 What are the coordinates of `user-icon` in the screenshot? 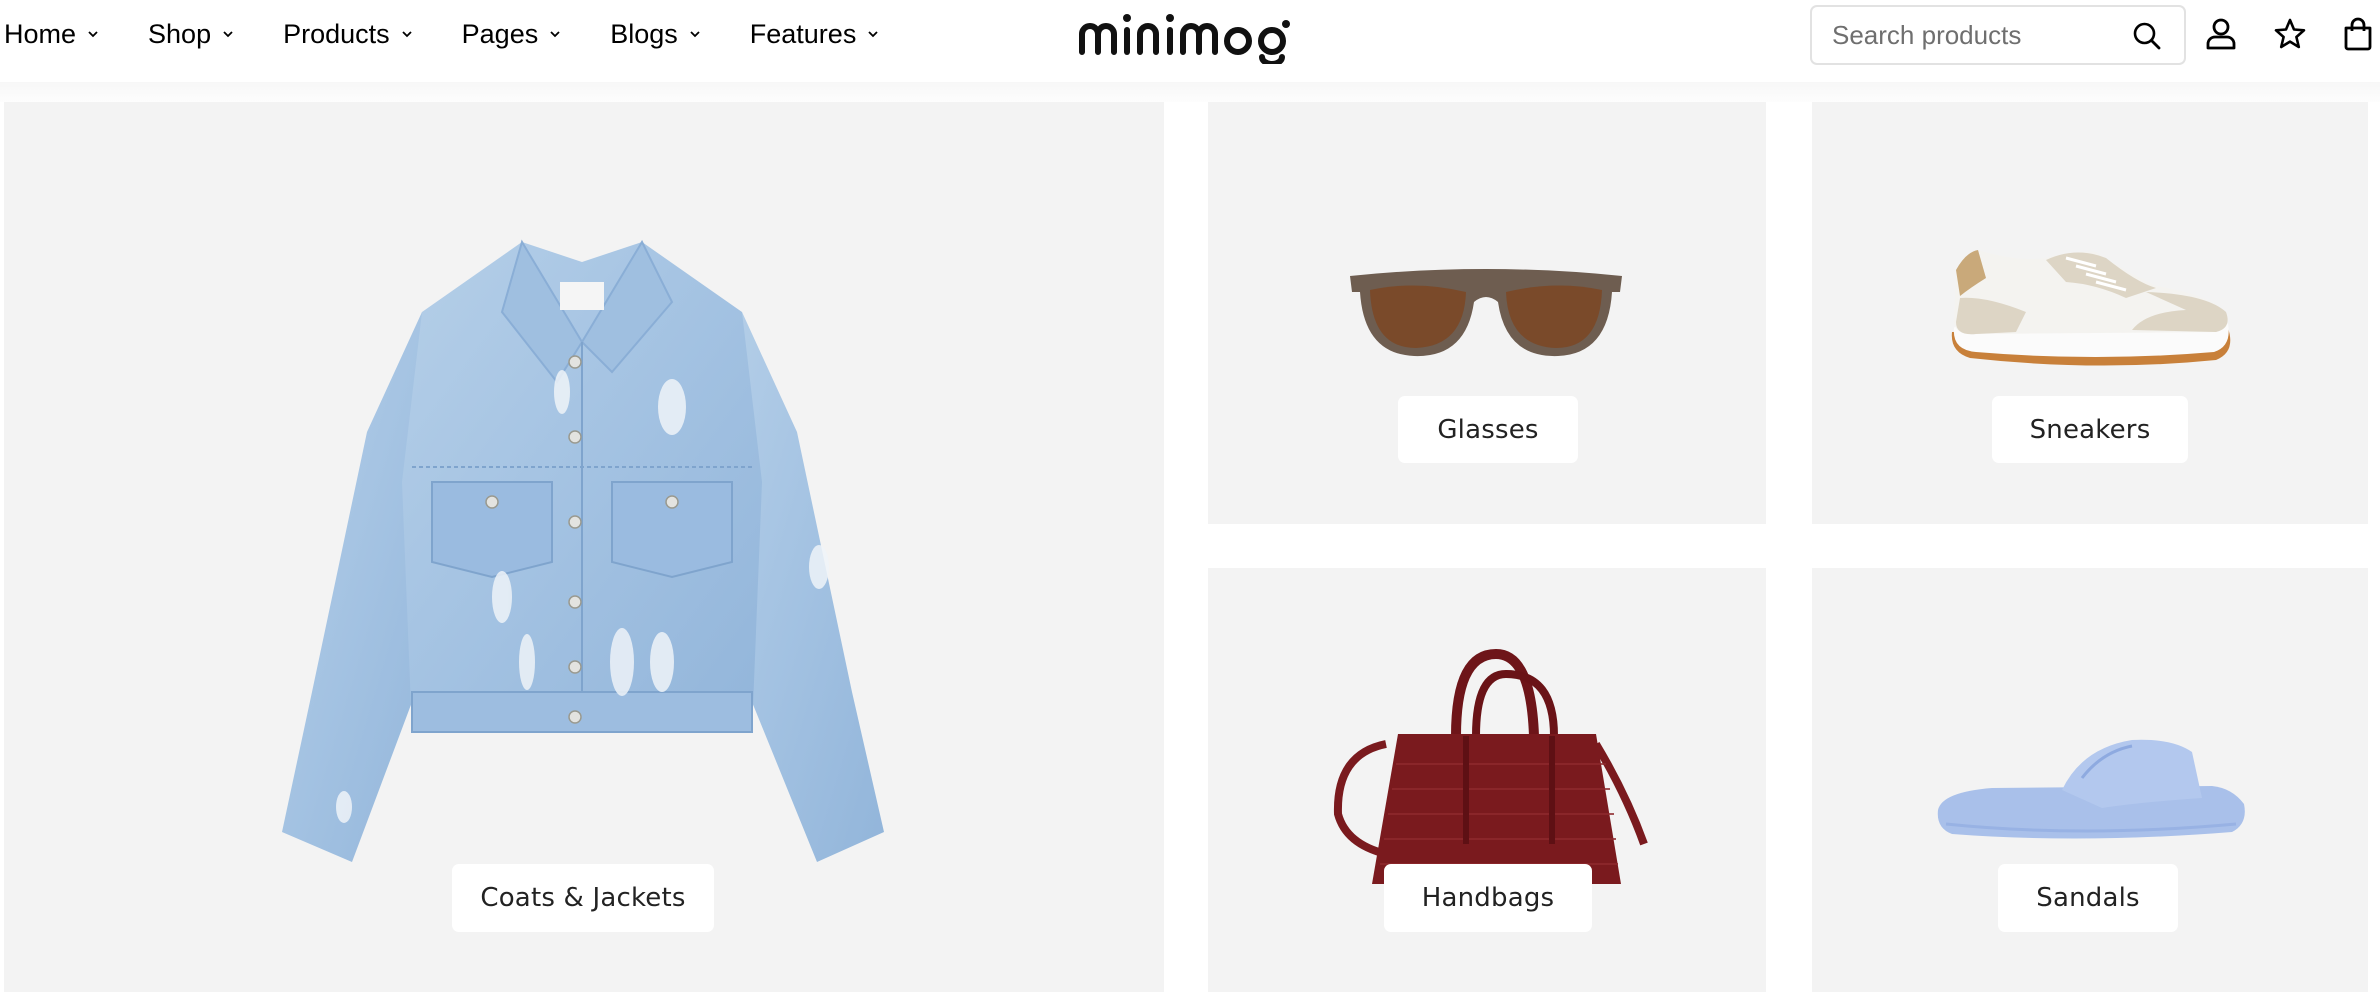 It's located at (2221, 34).